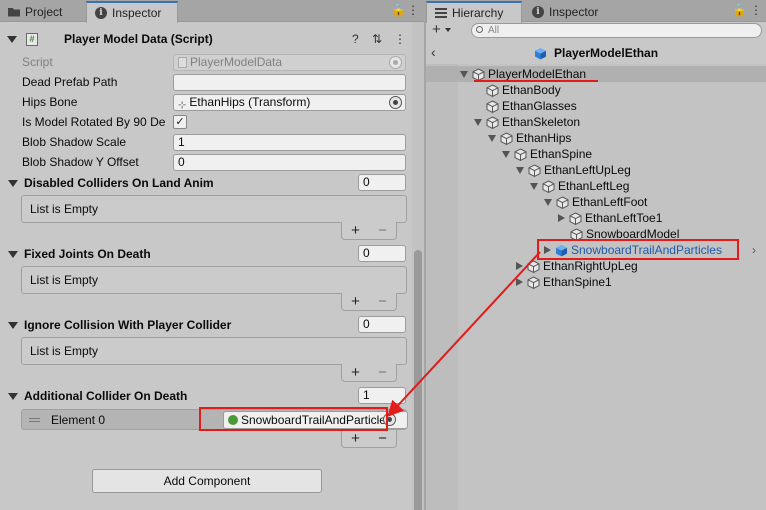  What do you see at coordinates (355, 39) in the screenshot?
I see `help-icon: ?` at bounding box center [355, 39].